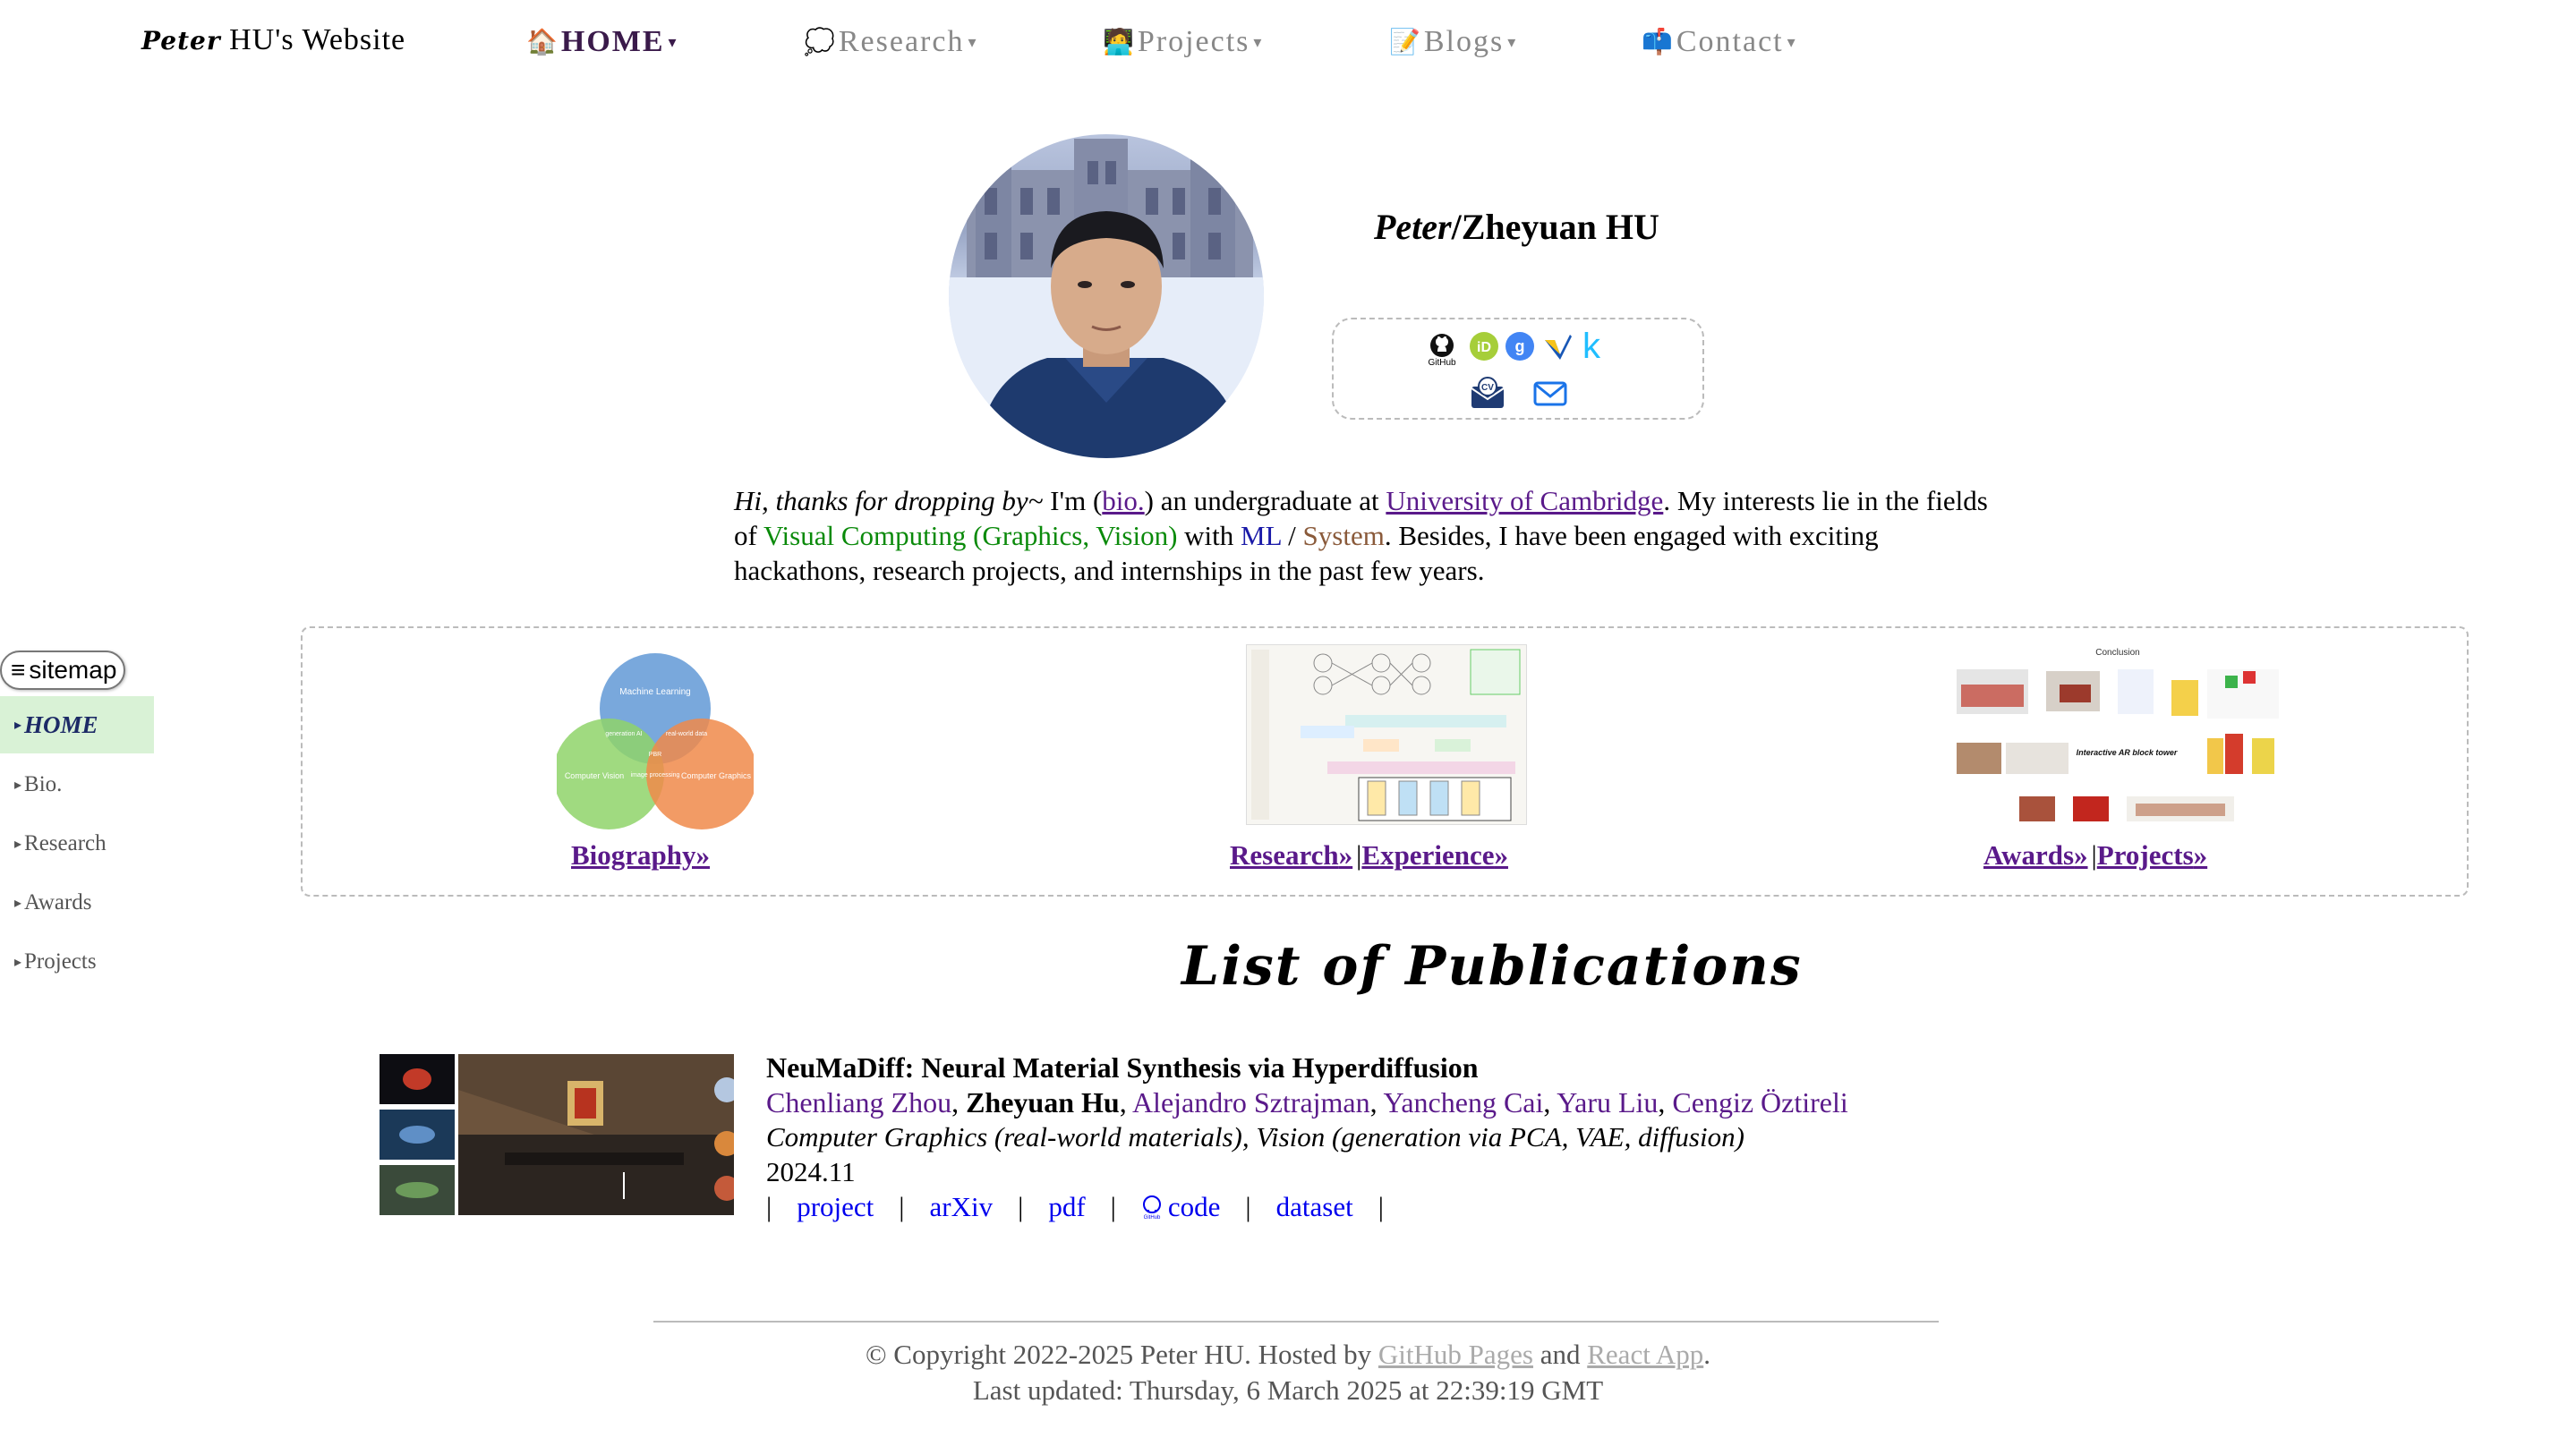 The height and width of the screenshot is (1446, 2576). Describe the element at coordinates (962, 1207) in the screenshot. I see `arxiv-link: arXiv` at that location.